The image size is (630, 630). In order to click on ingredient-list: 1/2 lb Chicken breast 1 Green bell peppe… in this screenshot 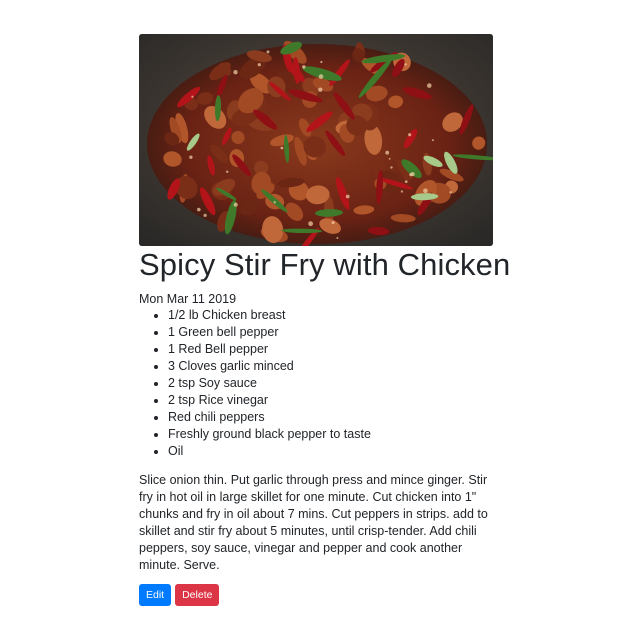, I will do `click(316, 383)`.